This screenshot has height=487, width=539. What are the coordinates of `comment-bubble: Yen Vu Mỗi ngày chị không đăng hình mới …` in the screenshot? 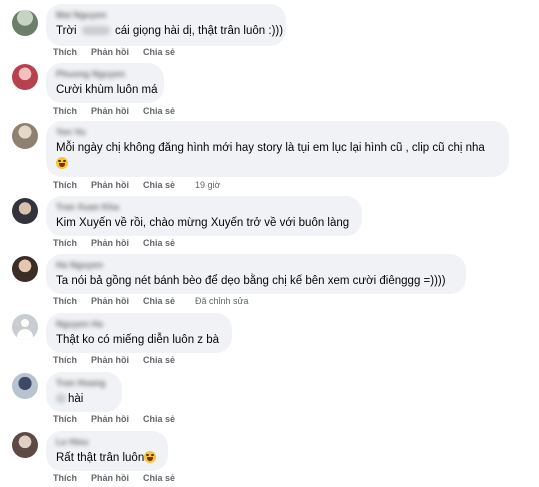 It's located at (277, 149).